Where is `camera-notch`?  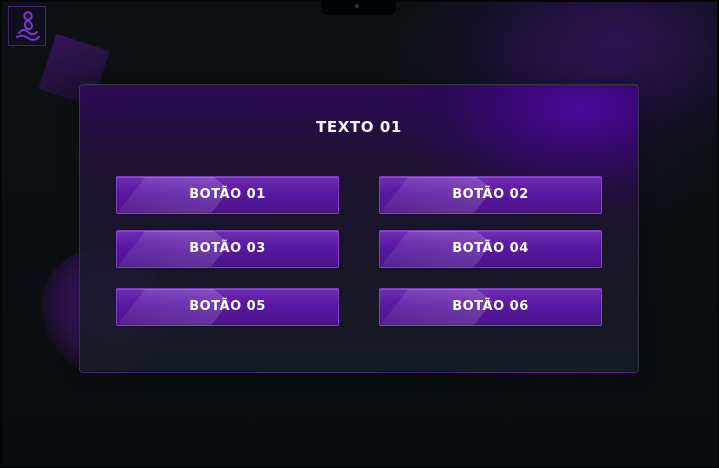 camera-notch is located at coordinates (358, 7).